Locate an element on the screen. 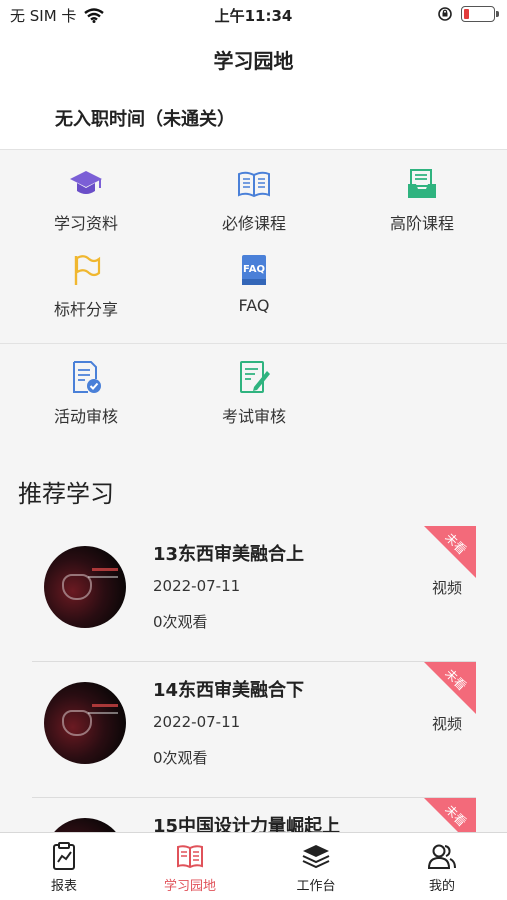 This screenshot has height=900, width=507. job-status-row: 无入职时间（未通关） is located at coordinates (253, 118).